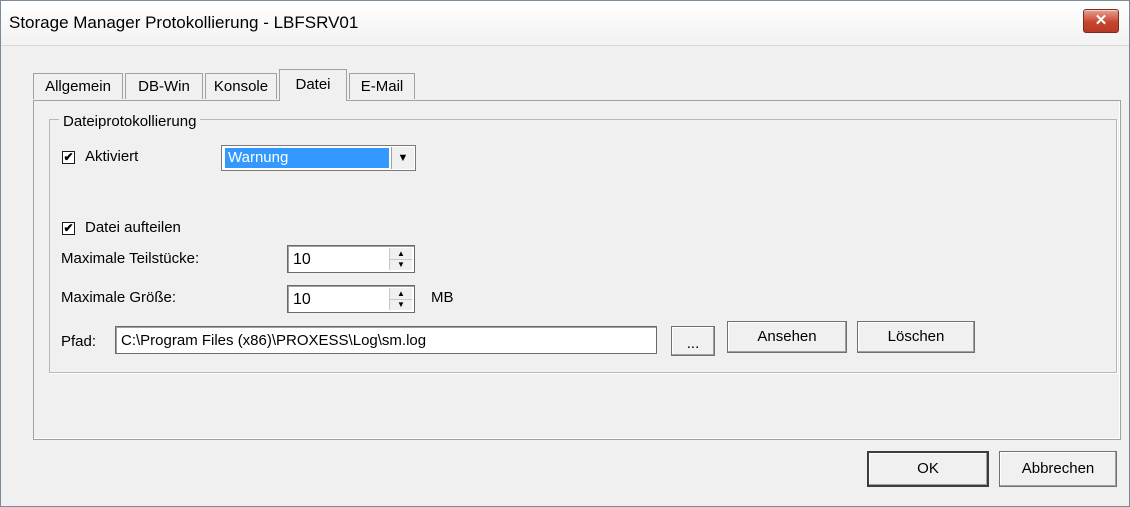  What do you see at coordinates (302, 300) in the screenshot?
I see `max-size-value: 10` at bounding box center [302, 300].